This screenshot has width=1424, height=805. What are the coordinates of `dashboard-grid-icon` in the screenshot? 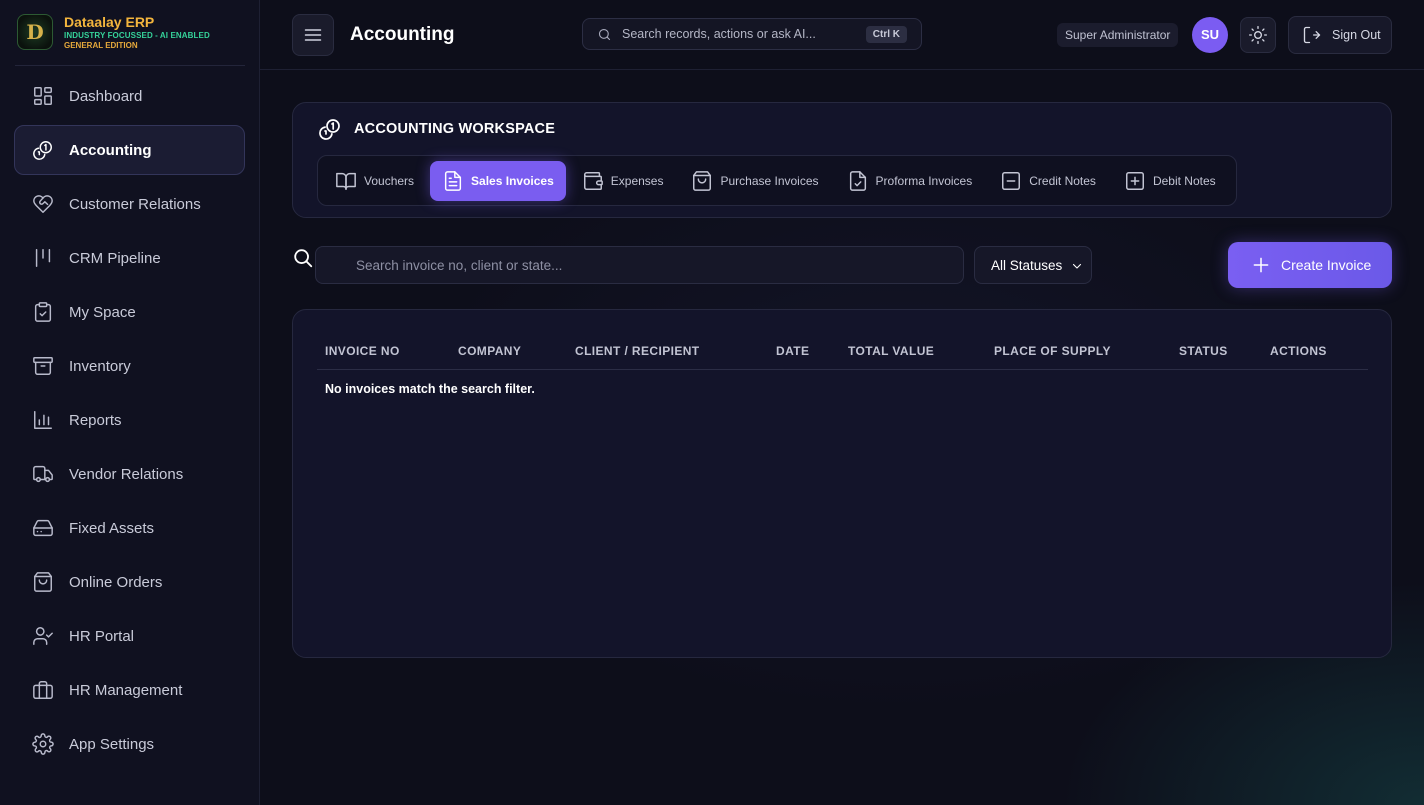 It's located at (43, 96).